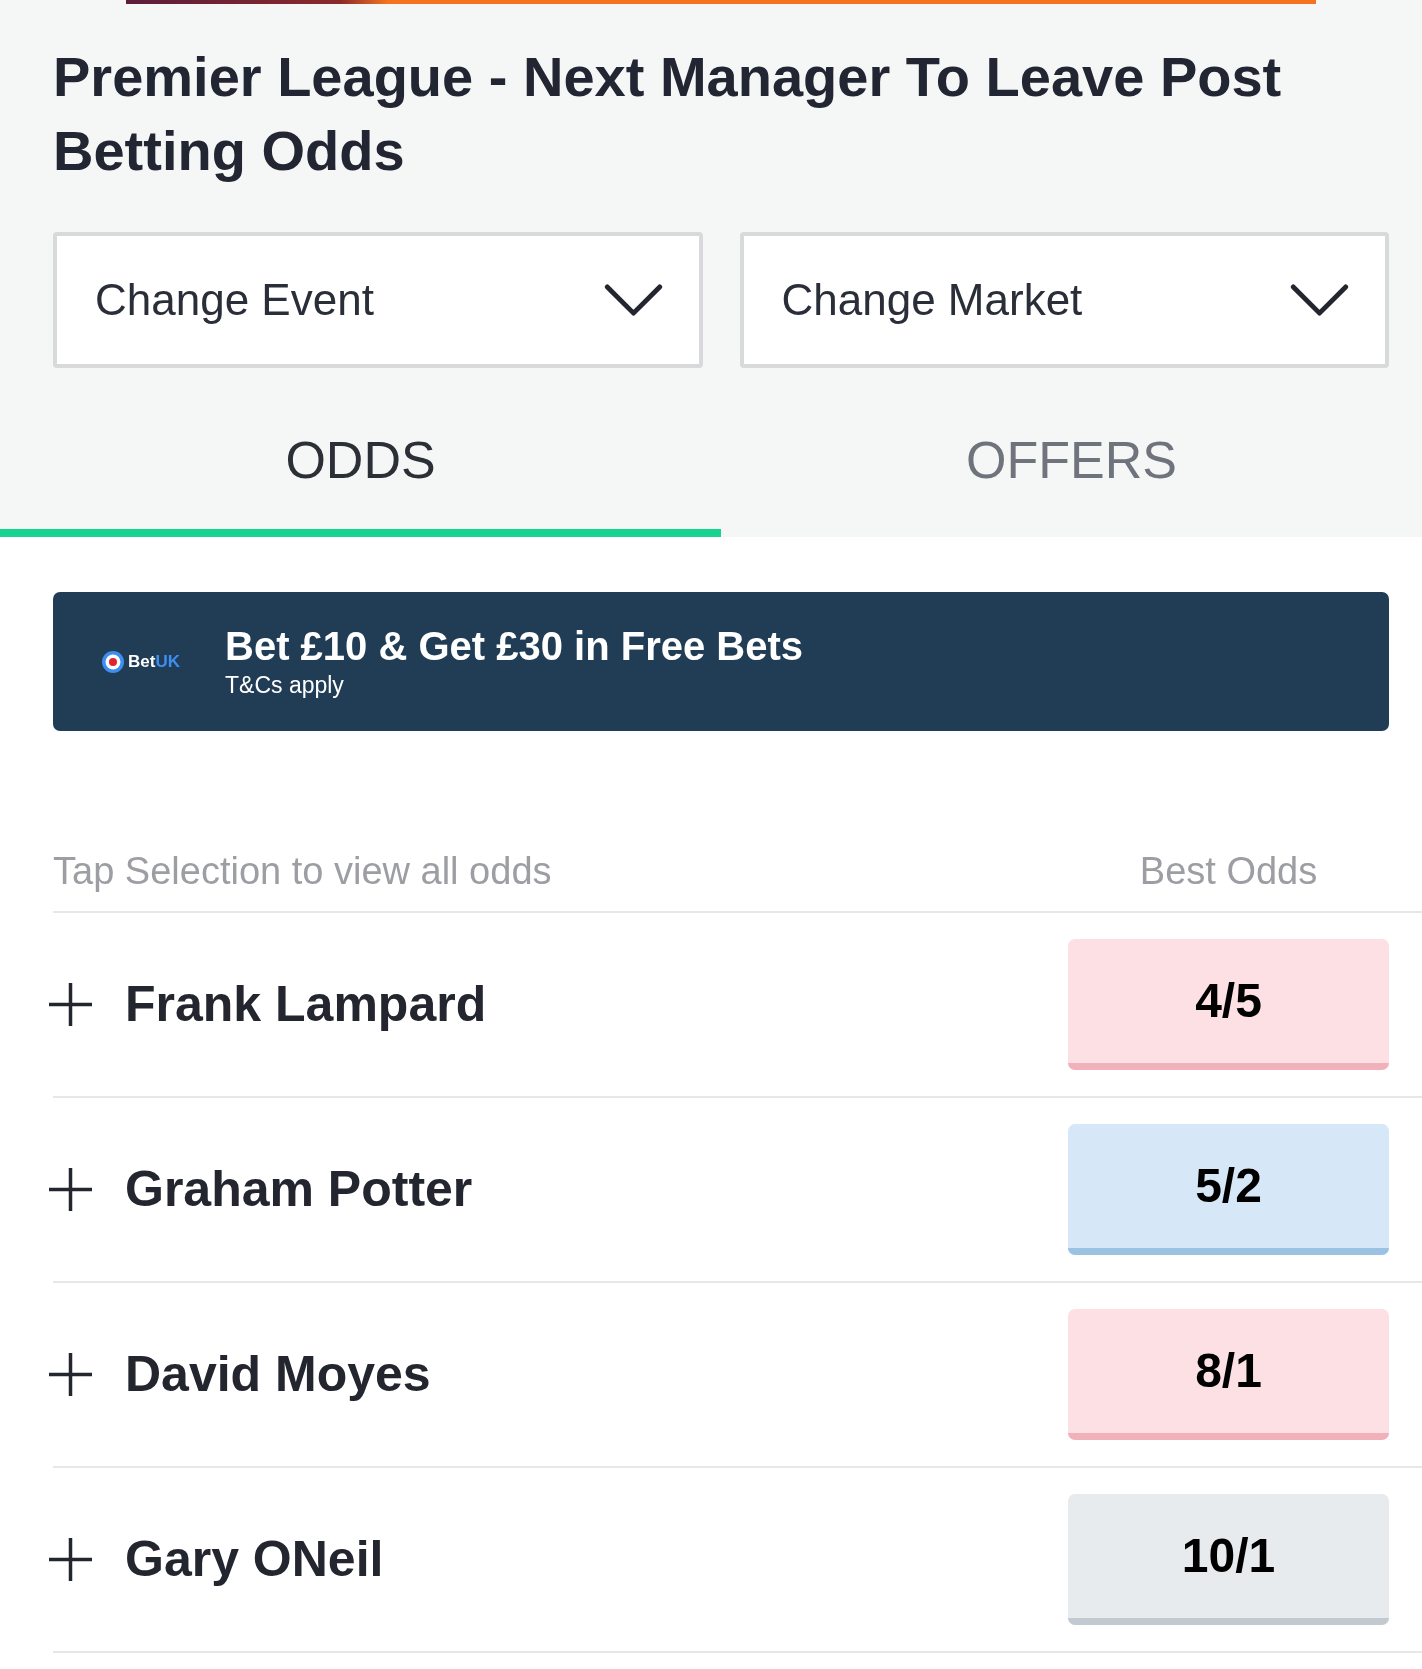 This screenshot has height=1669, width=1422. Describe the element at coordinates (668, 114) in the screenshot. I see `page-title: Premier League - Next Manager To Leave Post Betting Odds` at that location.